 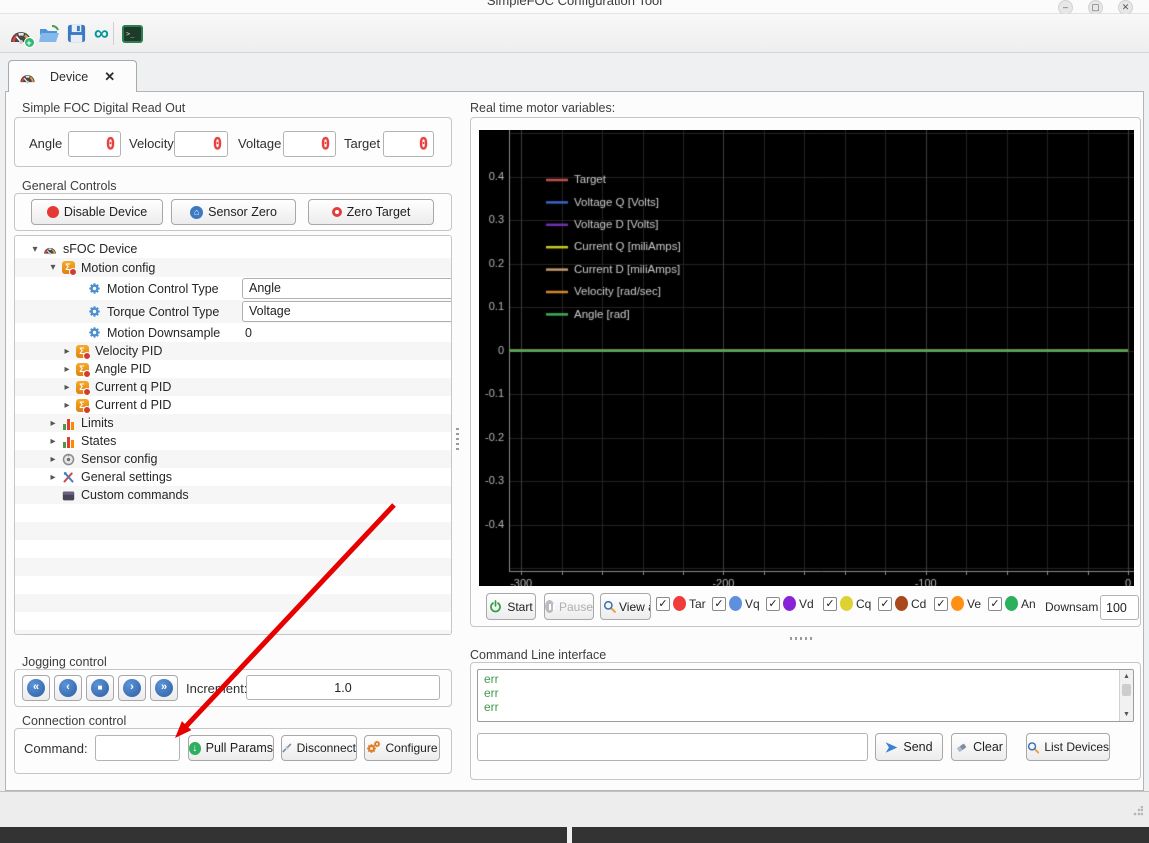 I want to click on pause-label: Pause, so click(x=575, y=606).